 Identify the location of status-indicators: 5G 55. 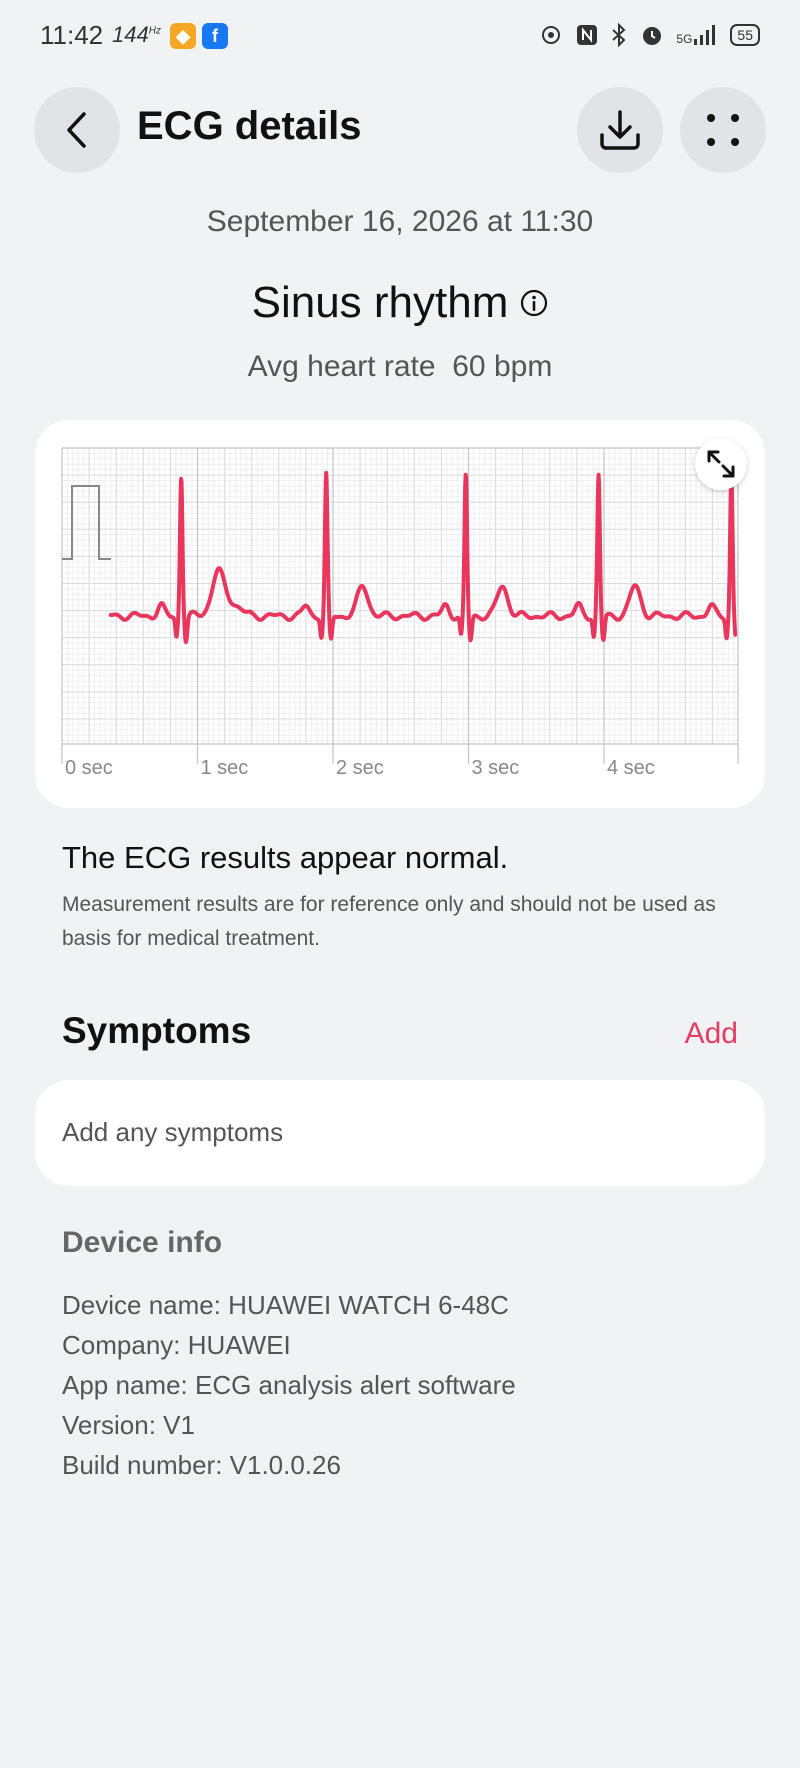
(649, 35).